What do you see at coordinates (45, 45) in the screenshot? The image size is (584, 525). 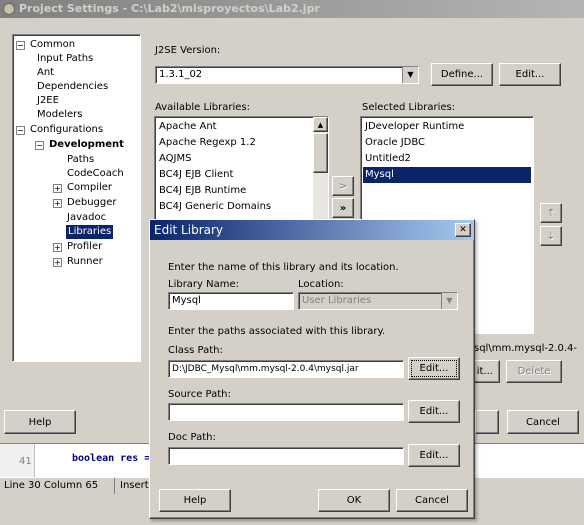 I see `tree-item-common: − Common` at bounding box center [45, 45].